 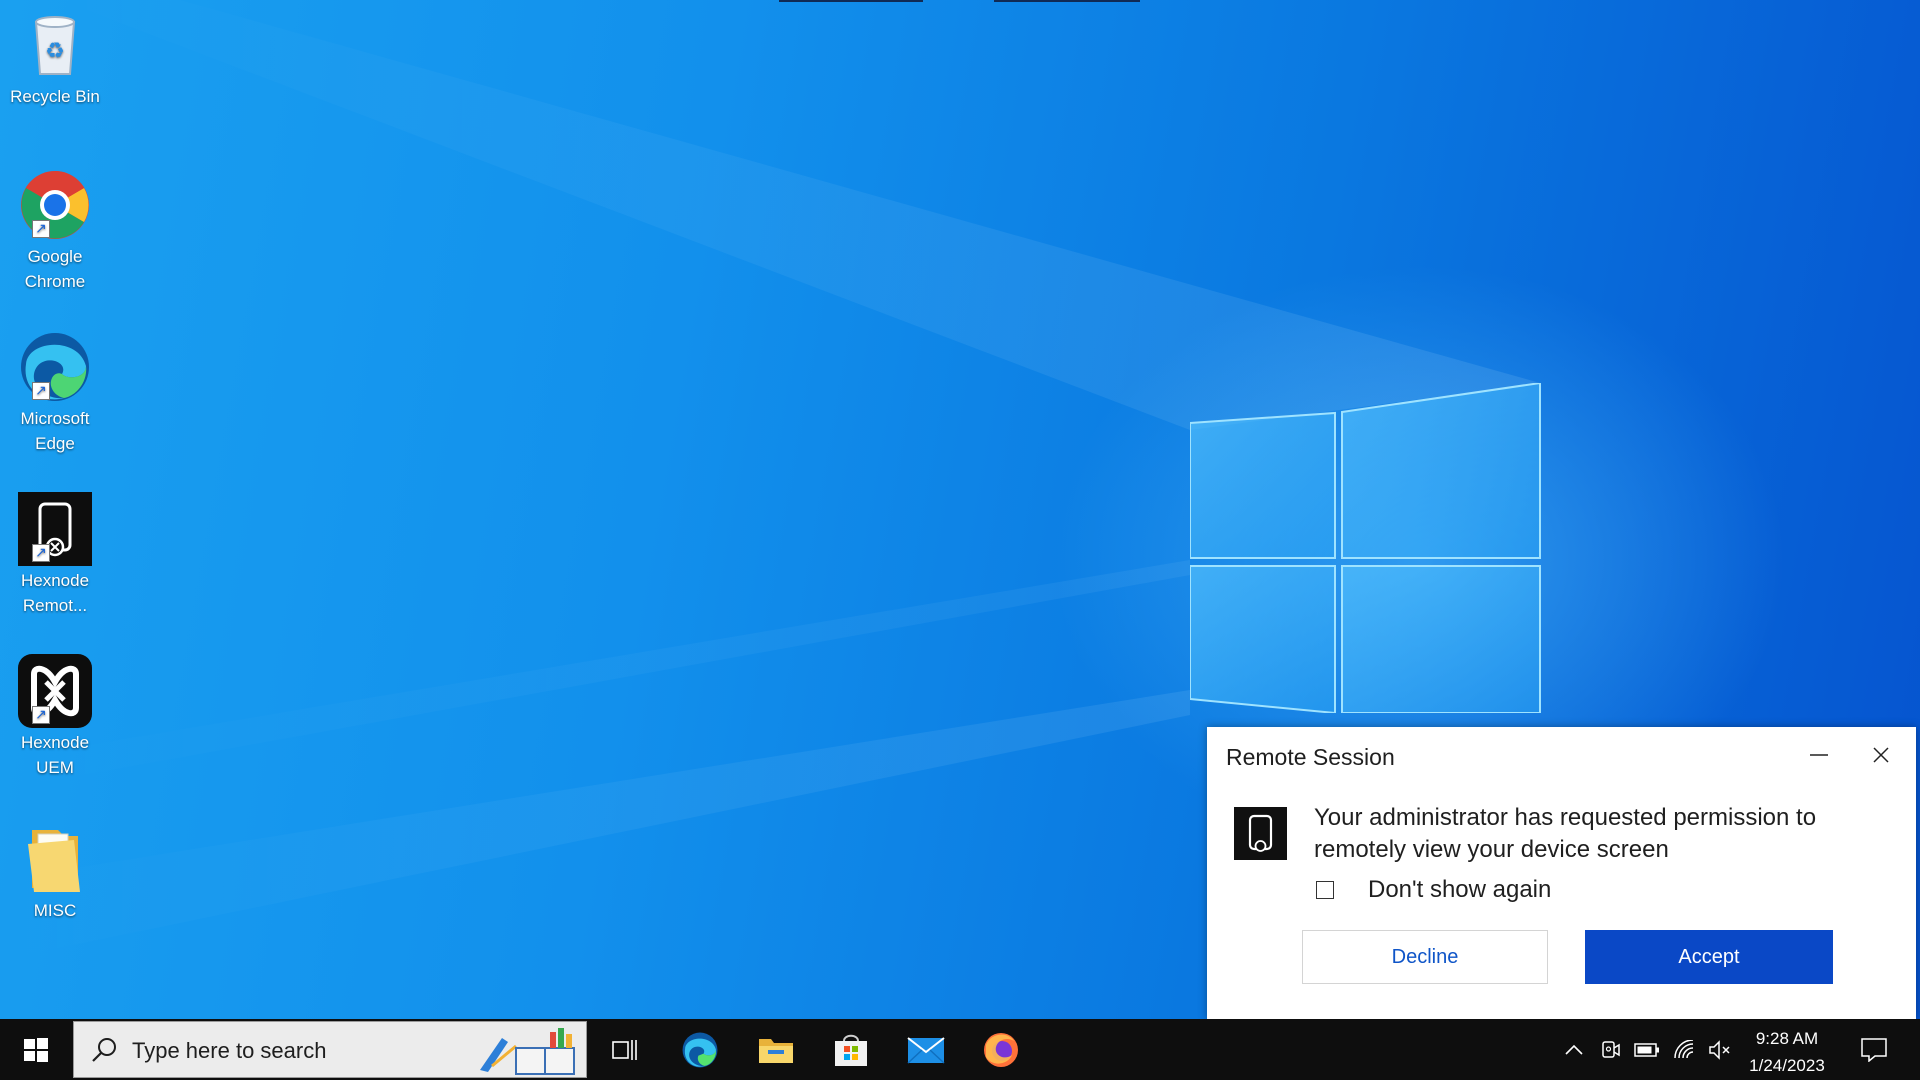 I want to click on action-center-button, so click(x=1874, y=1049).